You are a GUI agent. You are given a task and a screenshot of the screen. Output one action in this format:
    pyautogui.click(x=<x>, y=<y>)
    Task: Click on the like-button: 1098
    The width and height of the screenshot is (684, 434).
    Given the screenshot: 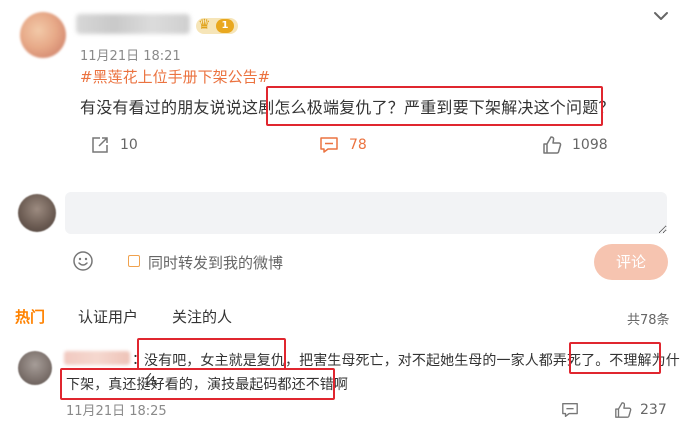 What is the action you would take?
    pyautogui.click(x=575, y=145)
    